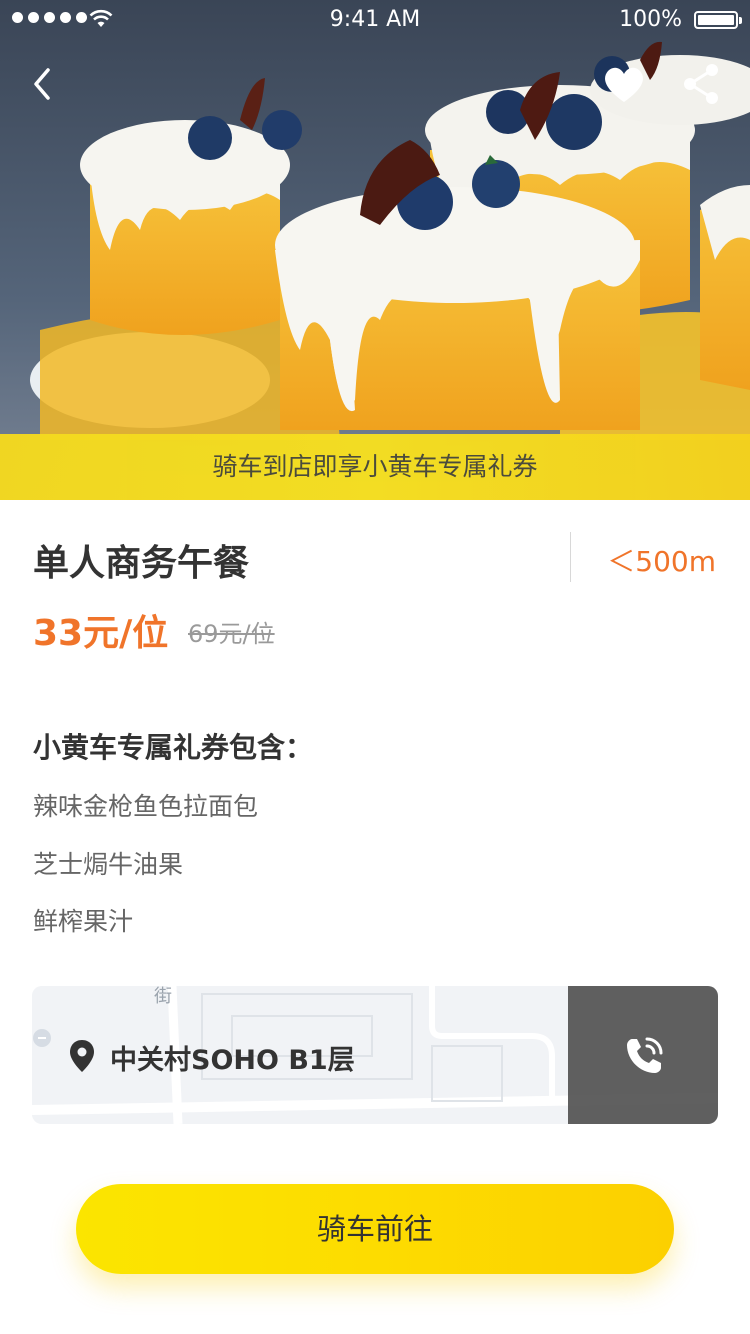 The image size is (750, 1334). What do you see at coordinates (108, 864) in the screenshot?
I see `coupon-item: 芝士焗牛油果` at bounding box center [108, 864].